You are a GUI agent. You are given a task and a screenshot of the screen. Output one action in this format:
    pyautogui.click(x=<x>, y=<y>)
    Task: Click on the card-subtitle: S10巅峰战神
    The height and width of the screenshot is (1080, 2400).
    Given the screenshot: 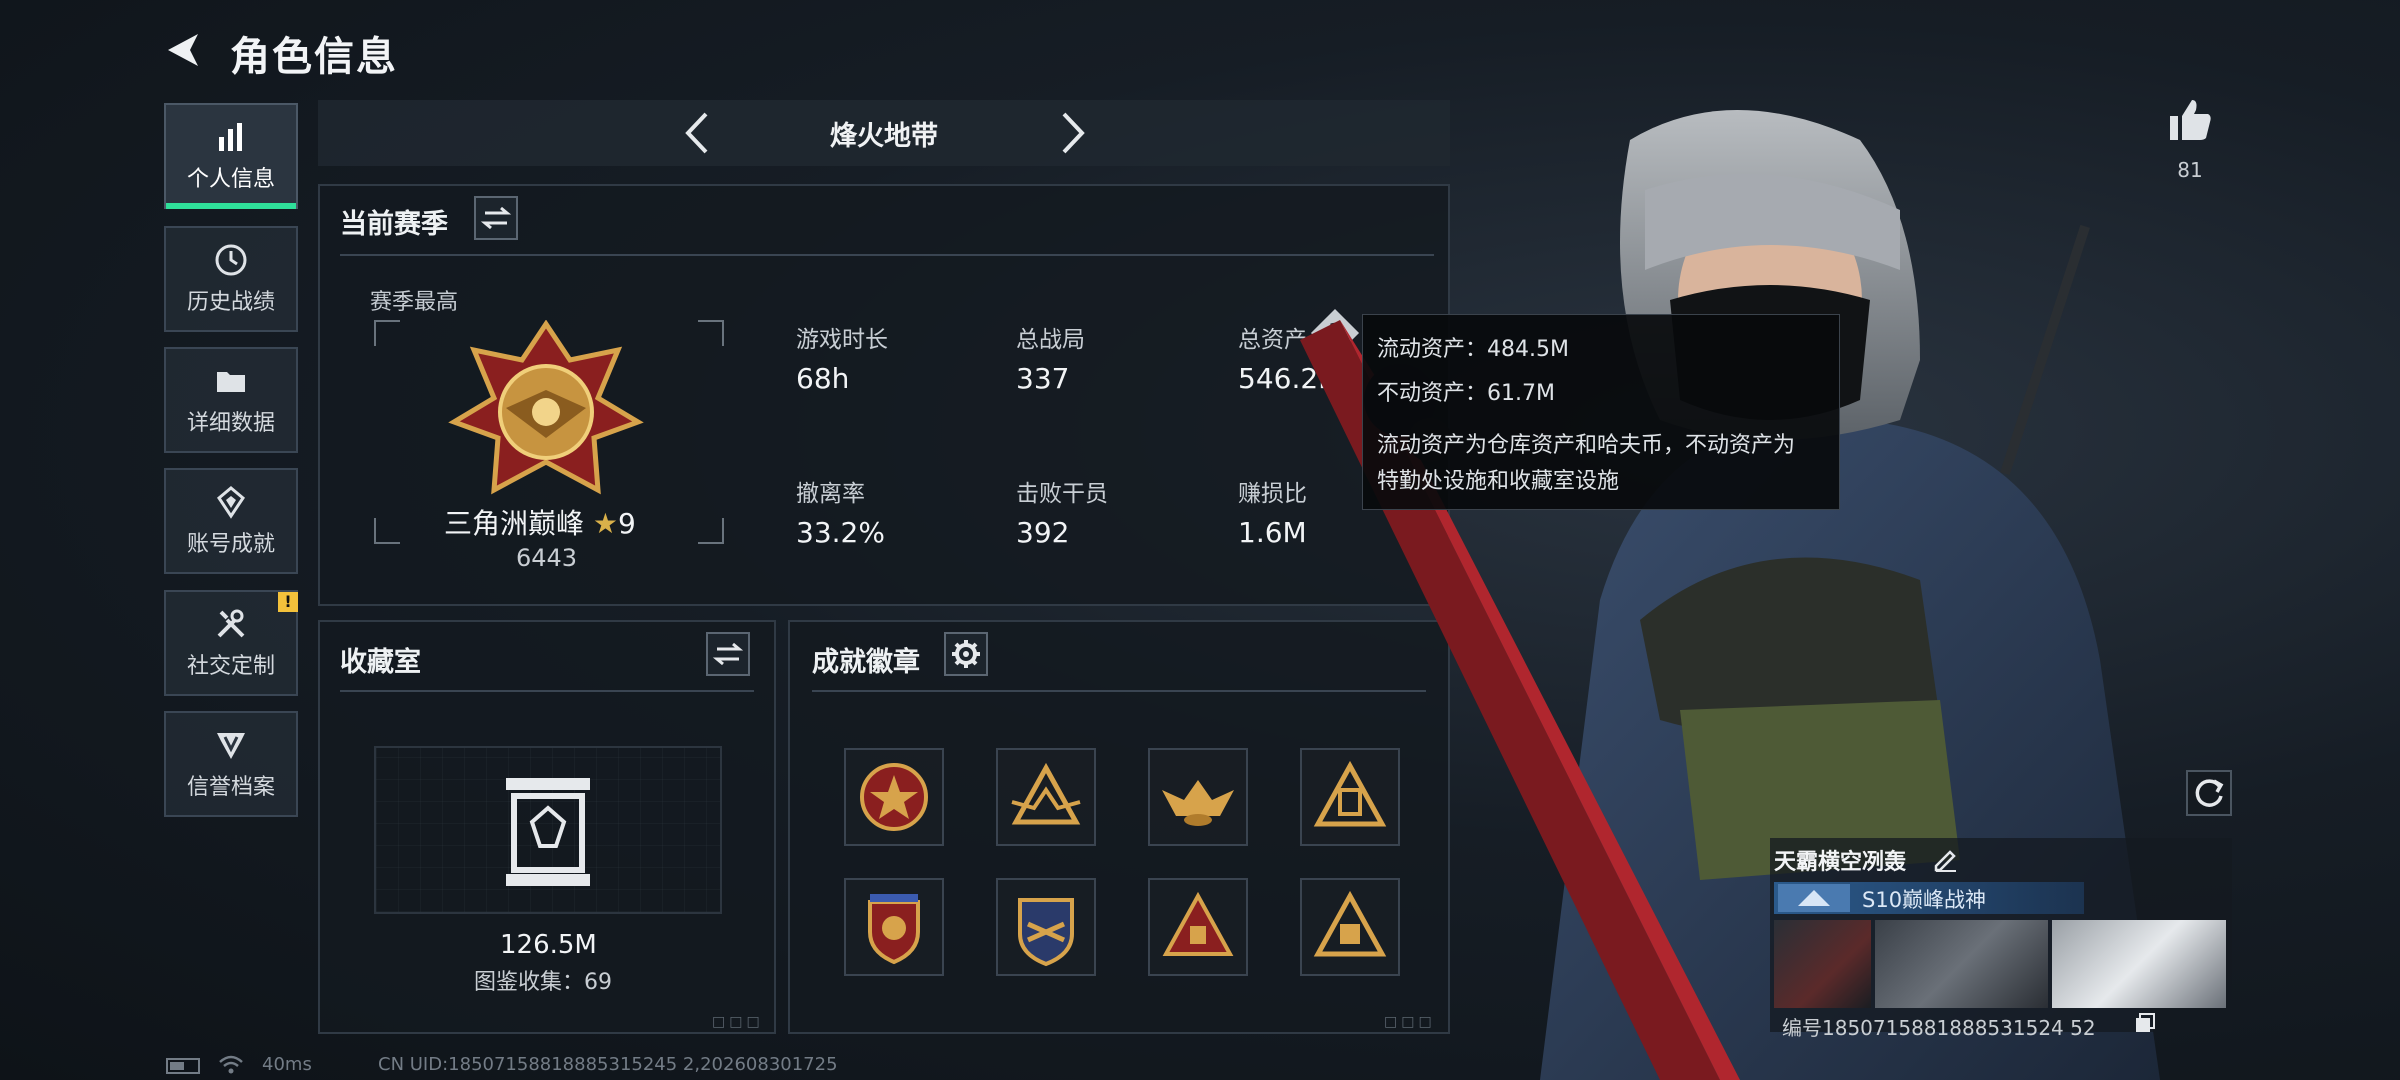 What is the action you would take?
    pyautogui.click(x=1924, y=900)
    